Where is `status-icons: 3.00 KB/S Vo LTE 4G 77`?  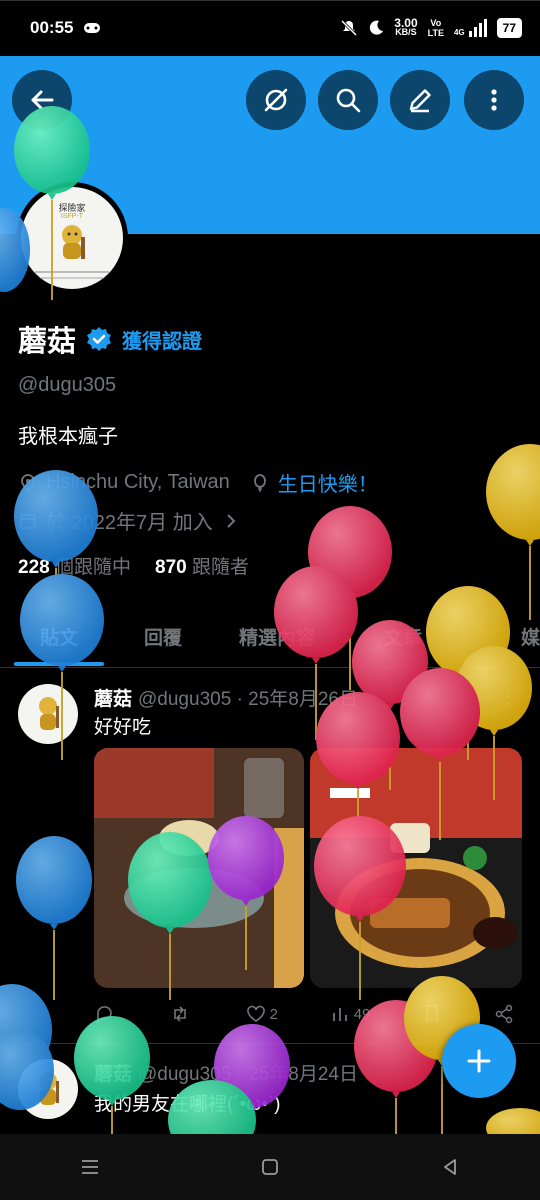 status-icons: 3.00 KB/S Vo LTE 4G 77 is located at coordinates (431, 27).